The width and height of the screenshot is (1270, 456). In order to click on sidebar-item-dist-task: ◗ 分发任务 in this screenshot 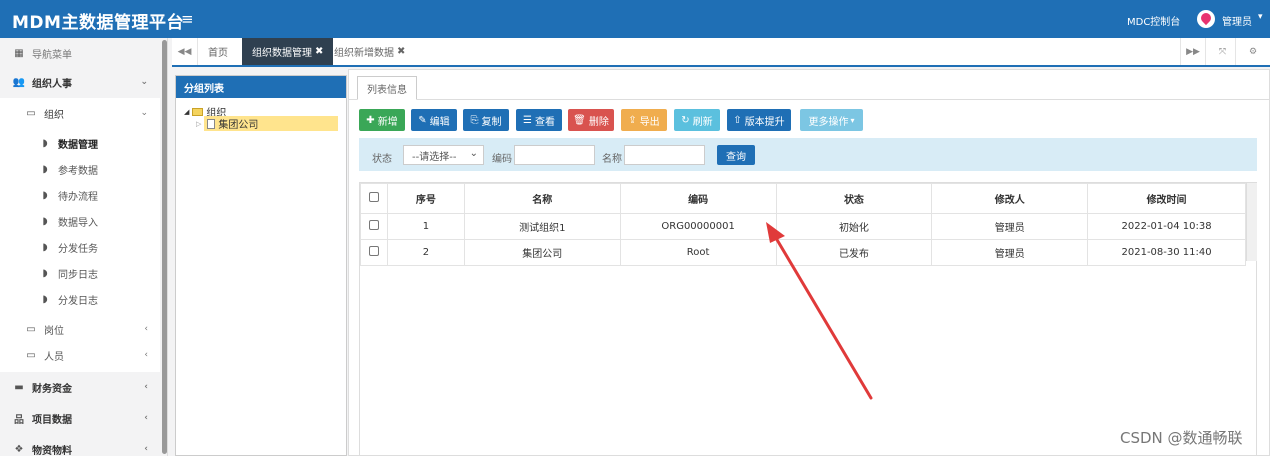, I will do `click(80, 247)`.